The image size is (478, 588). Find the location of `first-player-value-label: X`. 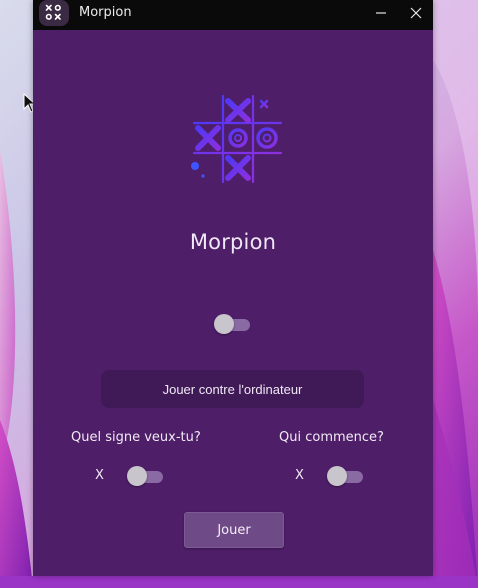

first-player-value-label: X is located at coordinates (299, 475).